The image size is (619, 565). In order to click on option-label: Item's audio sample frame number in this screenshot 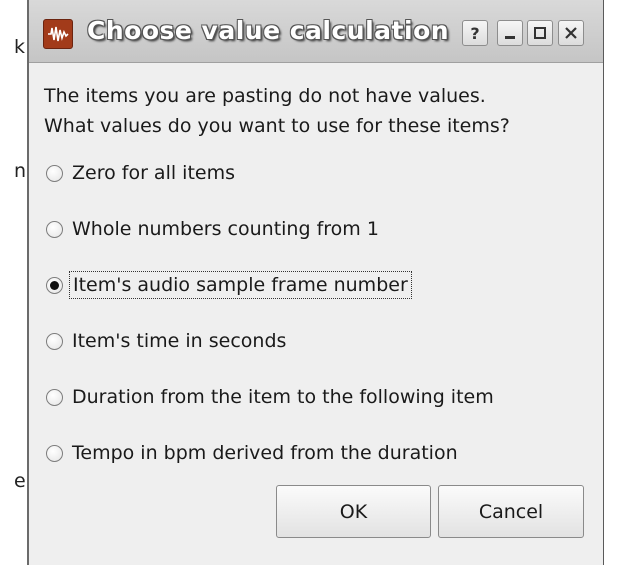, I will do `click(240, 285)`.